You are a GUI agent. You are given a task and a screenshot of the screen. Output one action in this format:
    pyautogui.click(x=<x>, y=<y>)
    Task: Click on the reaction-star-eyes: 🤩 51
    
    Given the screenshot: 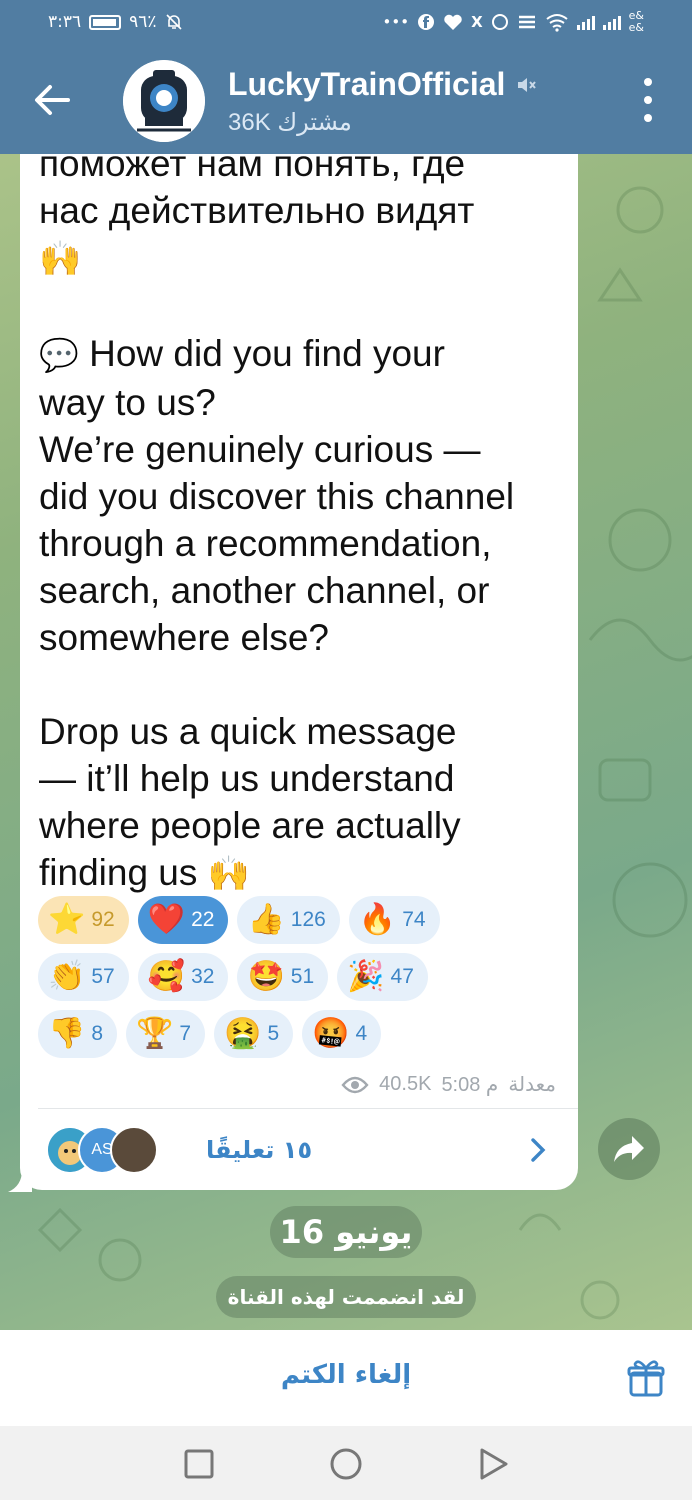 What is the action you would take?
    pyautogui.click(x=283, y=977)
    